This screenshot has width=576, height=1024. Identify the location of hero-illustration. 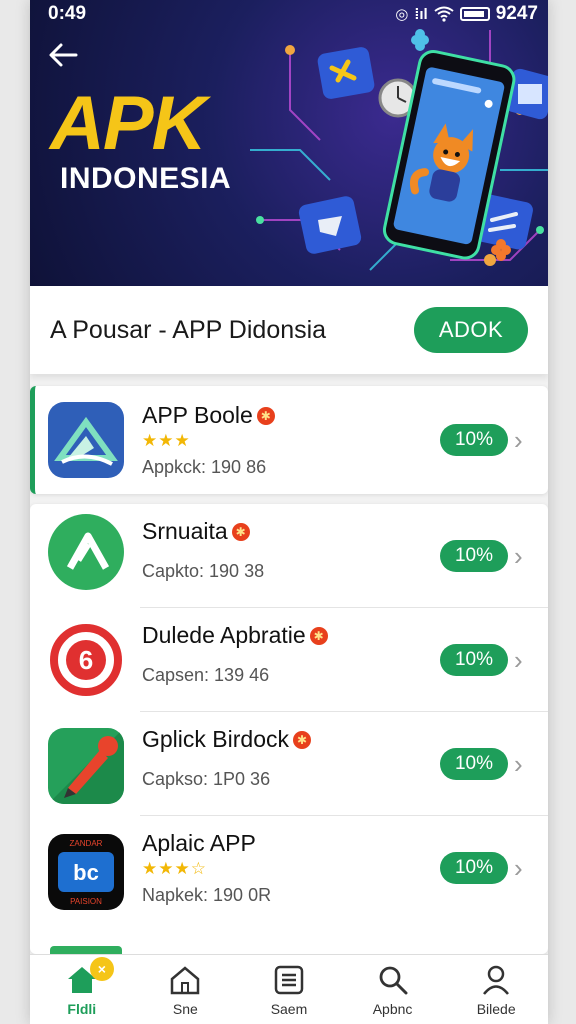
(399, 150).